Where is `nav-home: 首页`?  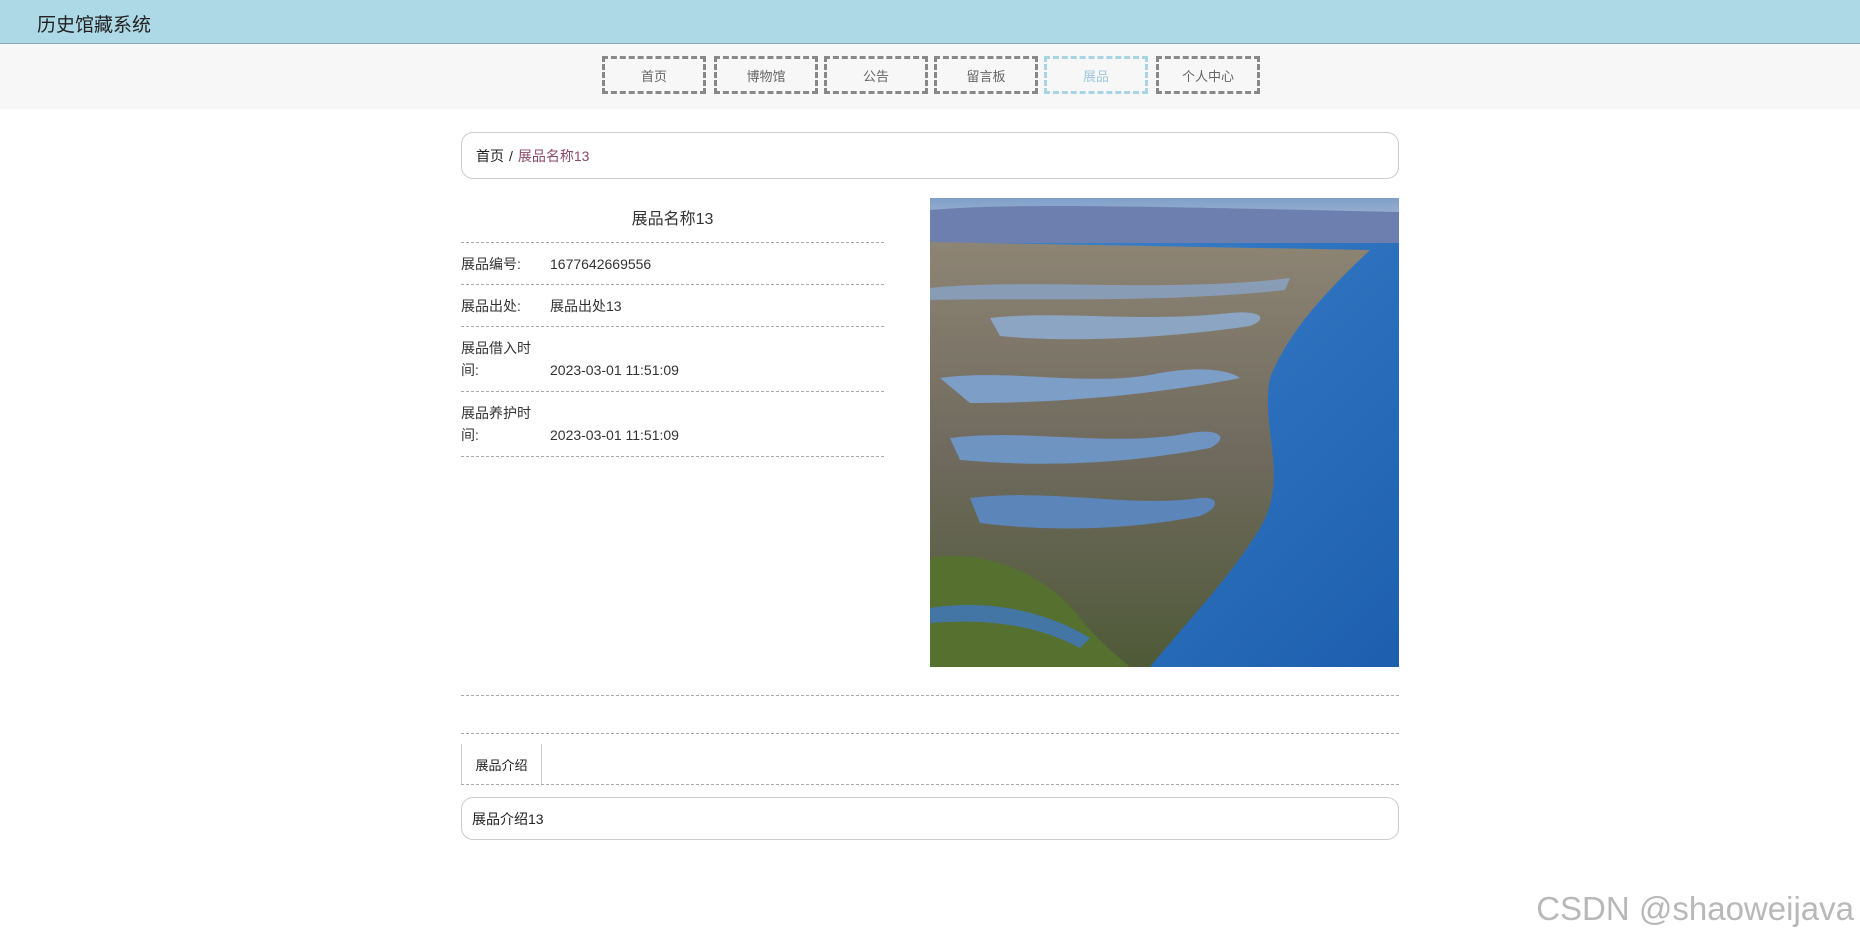 nav-home: 首页 is located at coordinates (654, 75).